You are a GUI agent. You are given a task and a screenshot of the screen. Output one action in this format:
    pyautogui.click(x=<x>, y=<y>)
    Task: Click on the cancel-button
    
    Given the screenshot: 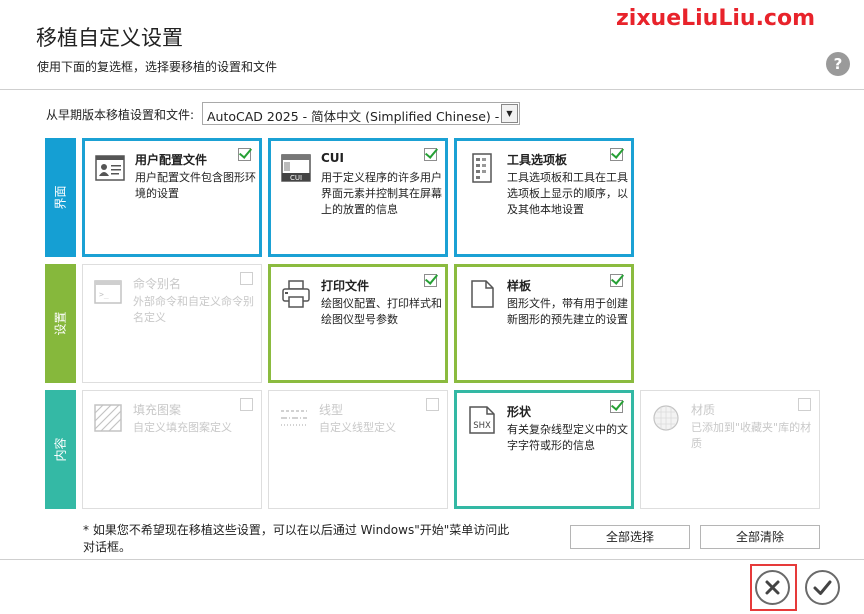 What is the action you would take?
    pyautogui.click(x=772, y=587)
    